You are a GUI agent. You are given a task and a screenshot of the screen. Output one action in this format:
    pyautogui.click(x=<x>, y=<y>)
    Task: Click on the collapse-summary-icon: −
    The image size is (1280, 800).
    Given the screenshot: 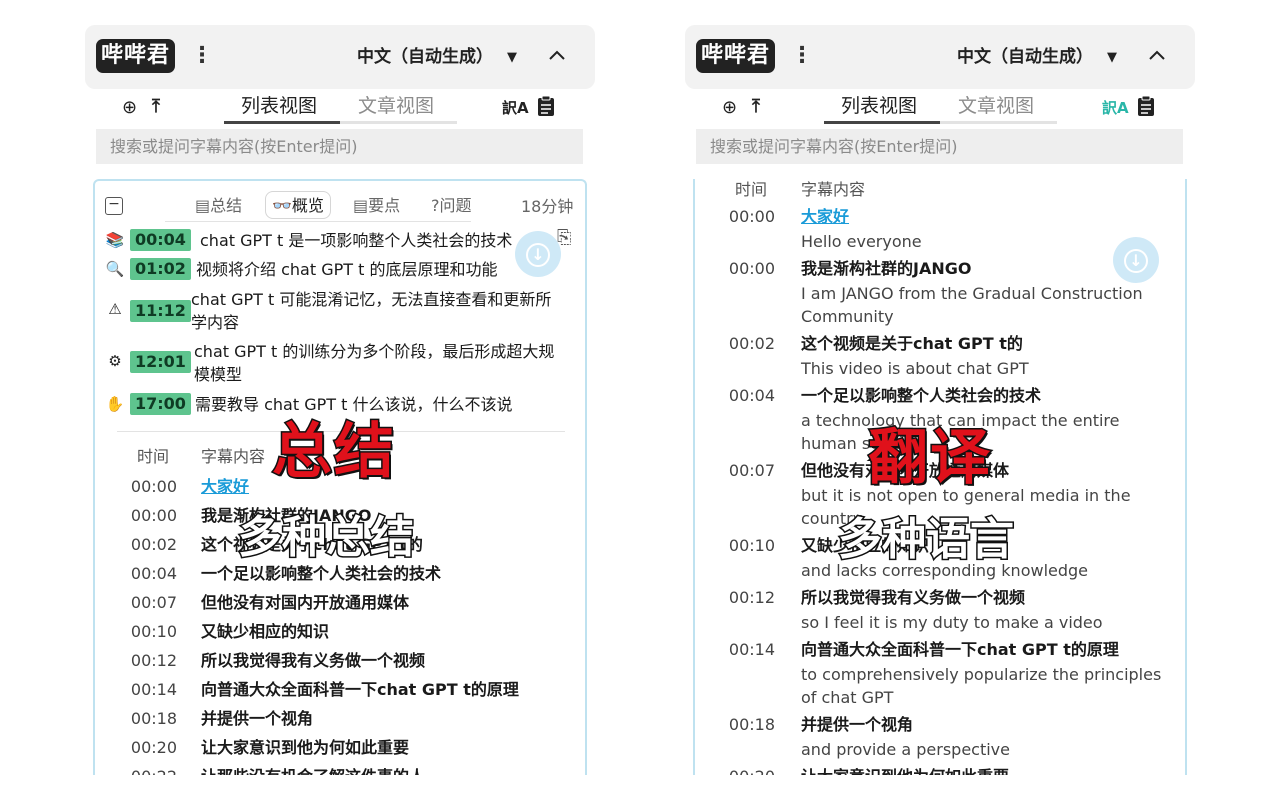 What is the action you would take?
    pyautogui.click(x=114, y=206)
    